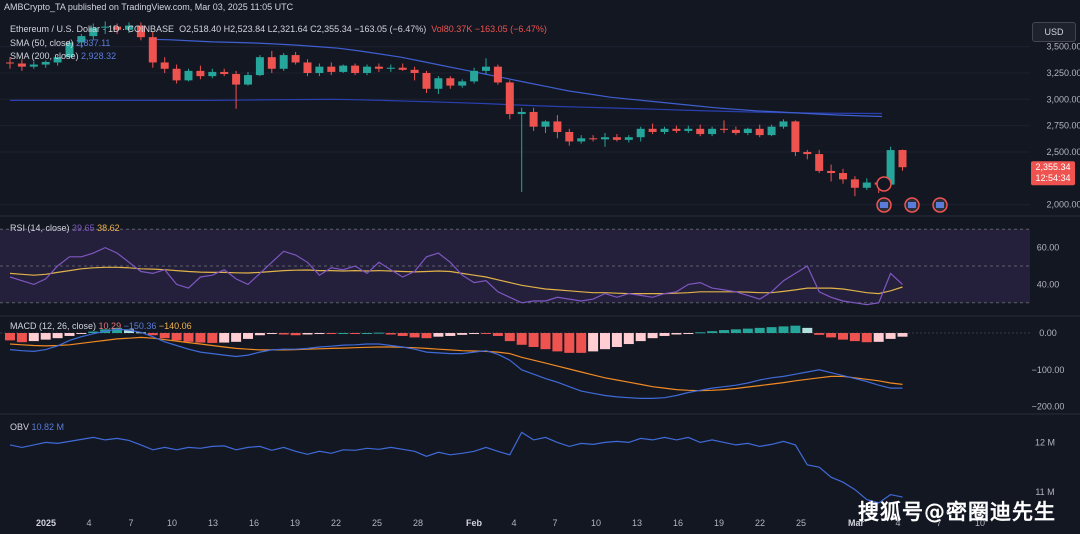 The image size is (1080, 534). Describe the element at coordinates (1045, 442) in the screenshot. I see `obv-tick-label: 12 M` at that location.